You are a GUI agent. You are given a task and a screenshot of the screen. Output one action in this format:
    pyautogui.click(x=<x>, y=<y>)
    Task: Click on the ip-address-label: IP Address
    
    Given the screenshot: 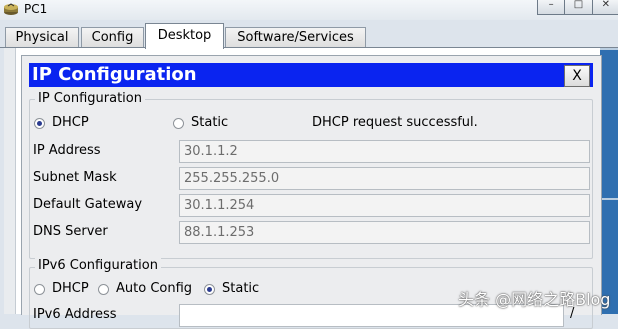 What is the action you would take?
    pyautogui.click(x=67, y=150)
    